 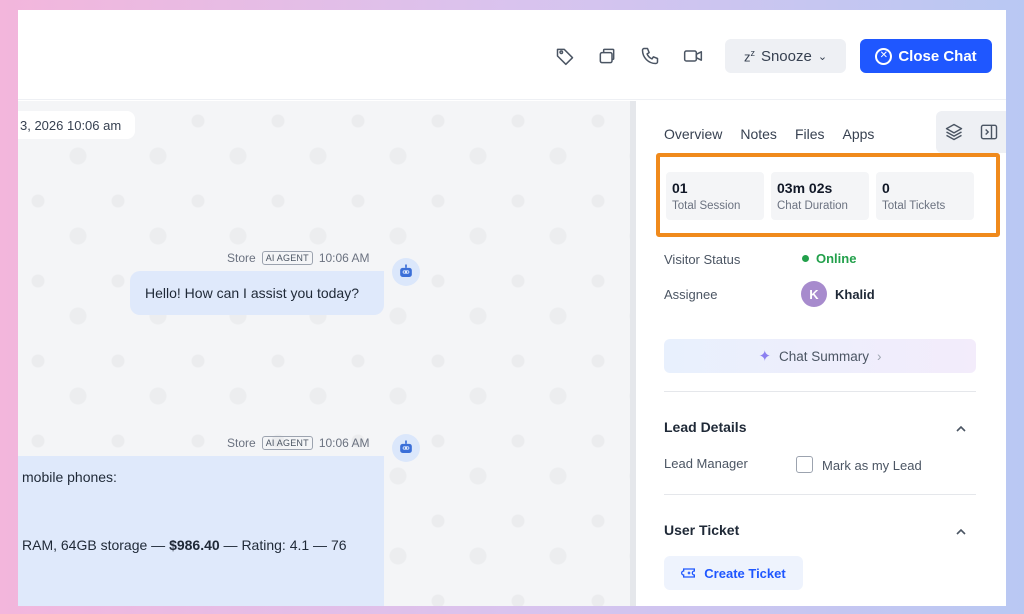 I want to click on create-ticket-label: Create Ticket, so click(x=745, y=573).